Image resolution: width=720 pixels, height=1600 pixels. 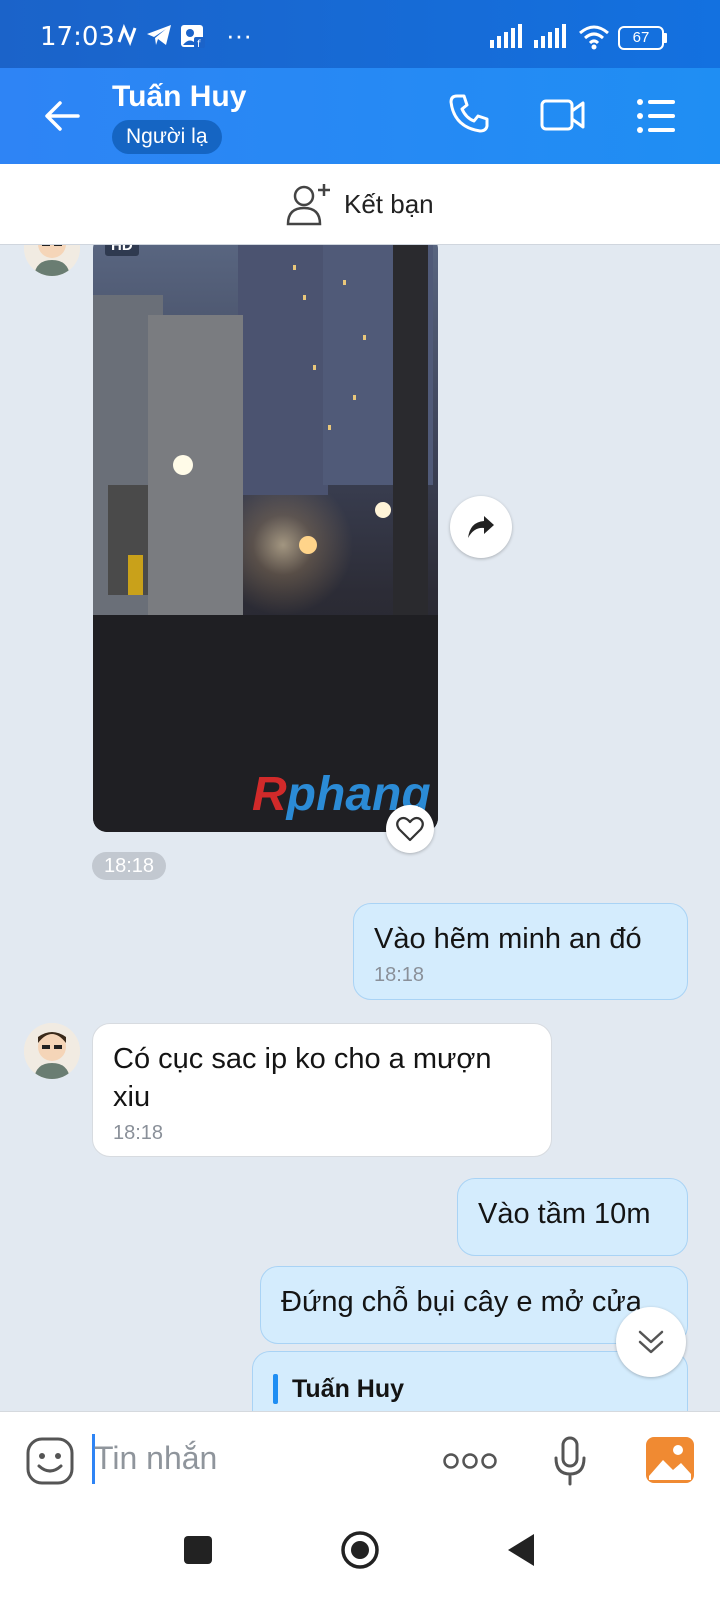 I want to click on back-button, so click(x=521, y=1550).